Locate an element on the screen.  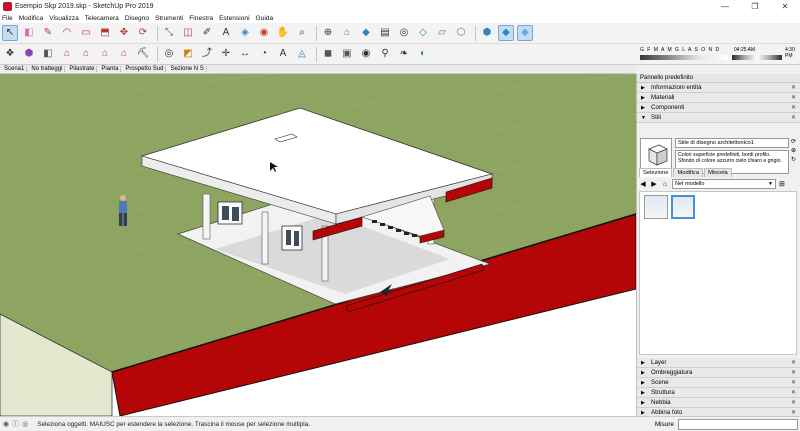
pencil-line-icon: ✎ is located at coordinates (48, 33).